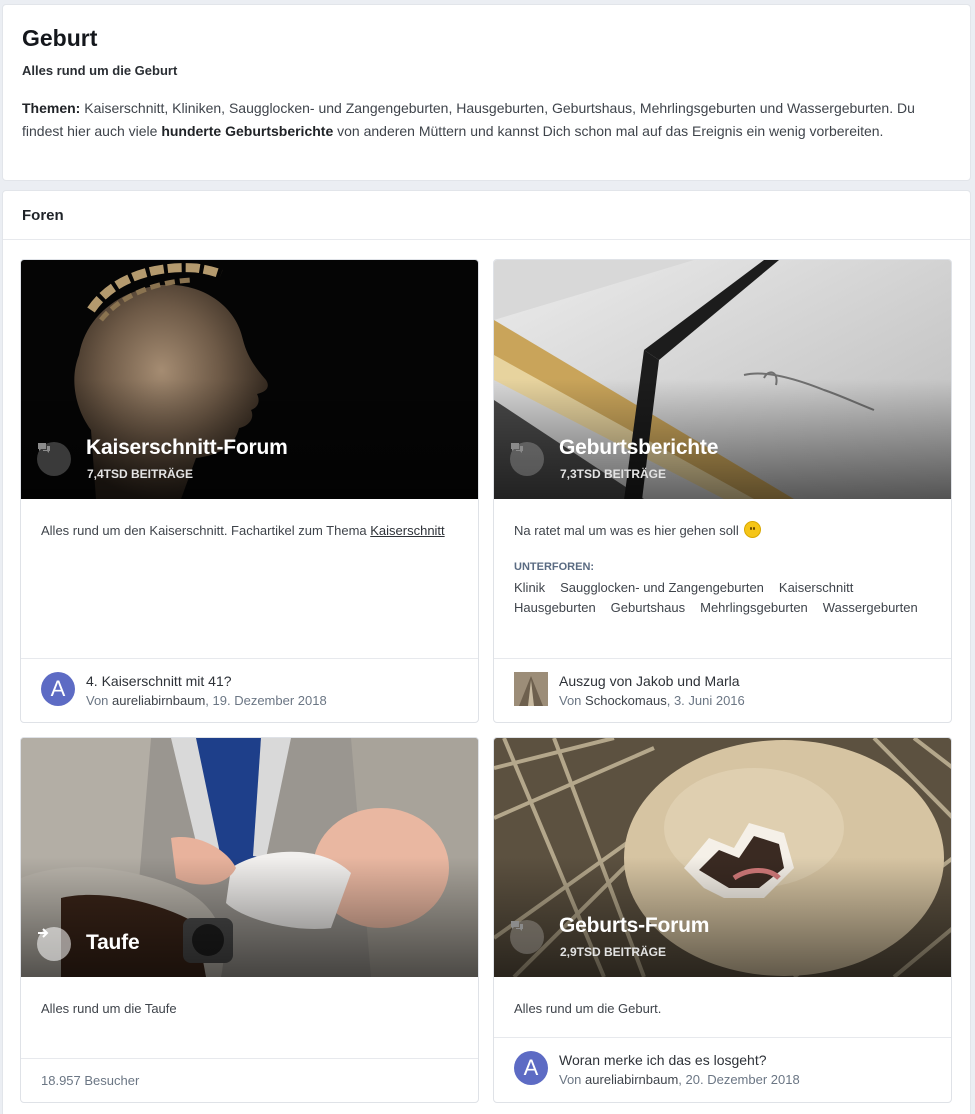  I want to click on hero-shade, so click(249, 917).